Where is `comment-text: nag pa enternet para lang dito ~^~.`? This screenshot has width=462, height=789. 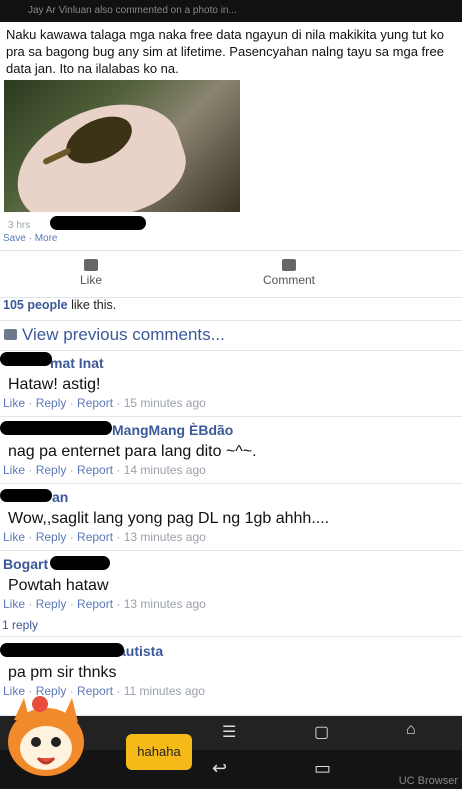
comment-text: nag pa enternet para lang dito ~^~. is located at coordinates (132, 451).